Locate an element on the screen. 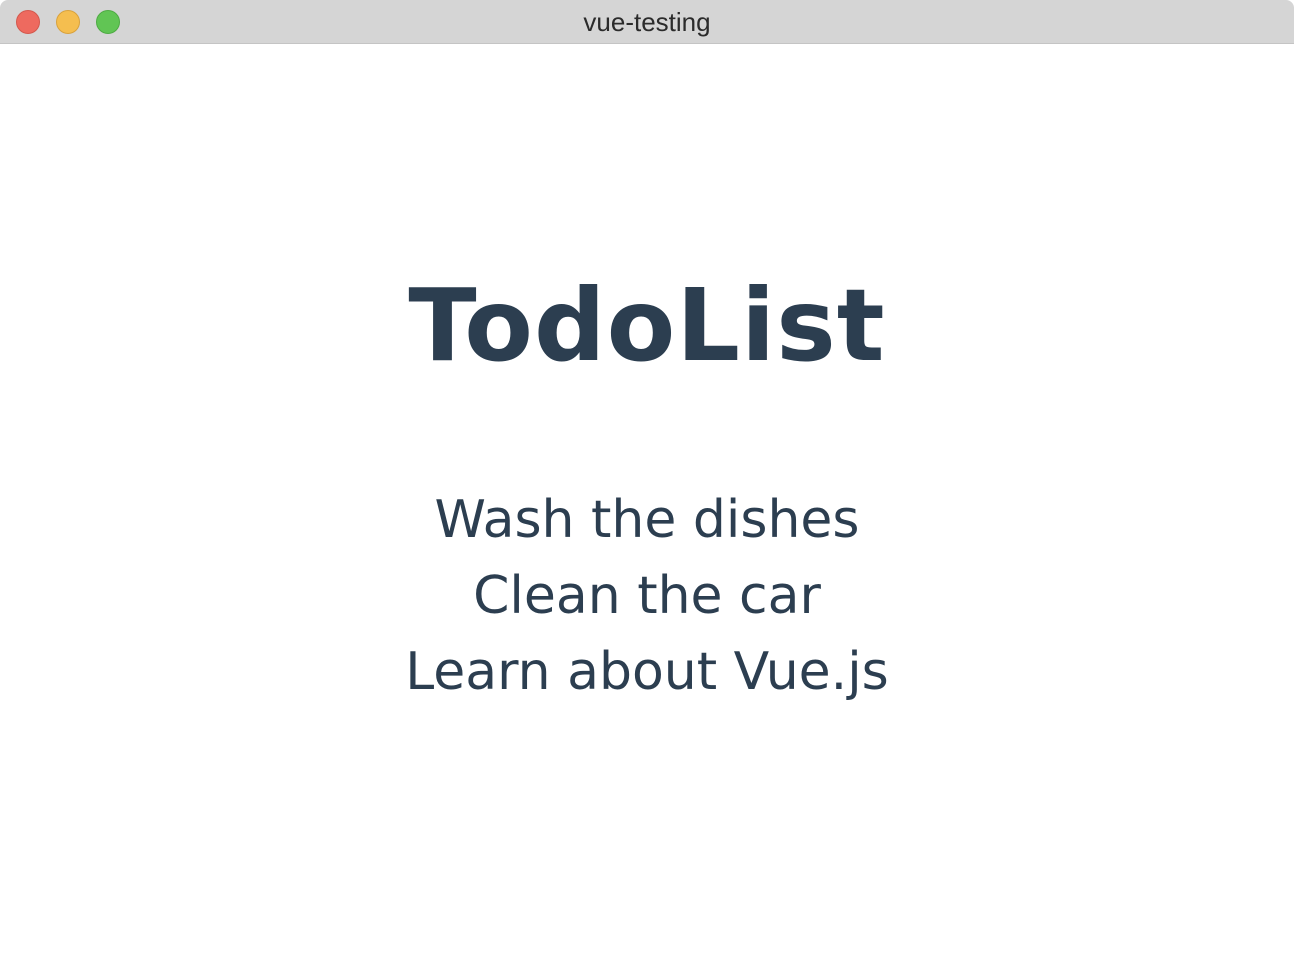 Image resolution: width=1294 pixels, height=954 pixels. window-title: vue-testing is located at coordinates (647, 22).